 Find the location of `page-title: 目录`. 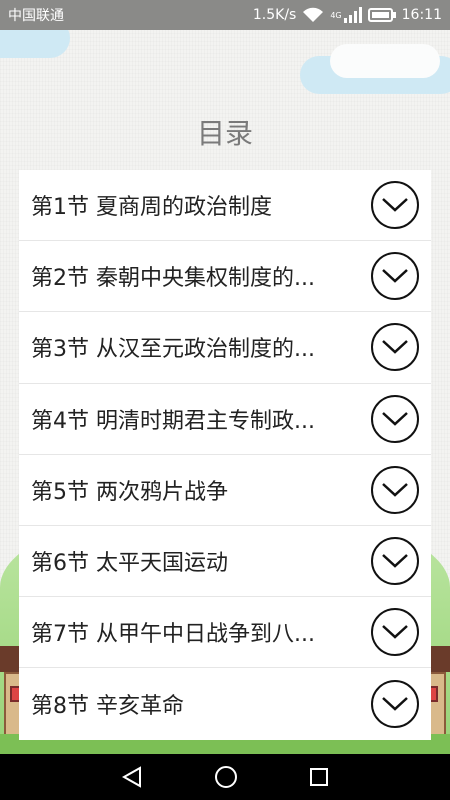

page-title: 目录 is located at coordinates (224, 133).